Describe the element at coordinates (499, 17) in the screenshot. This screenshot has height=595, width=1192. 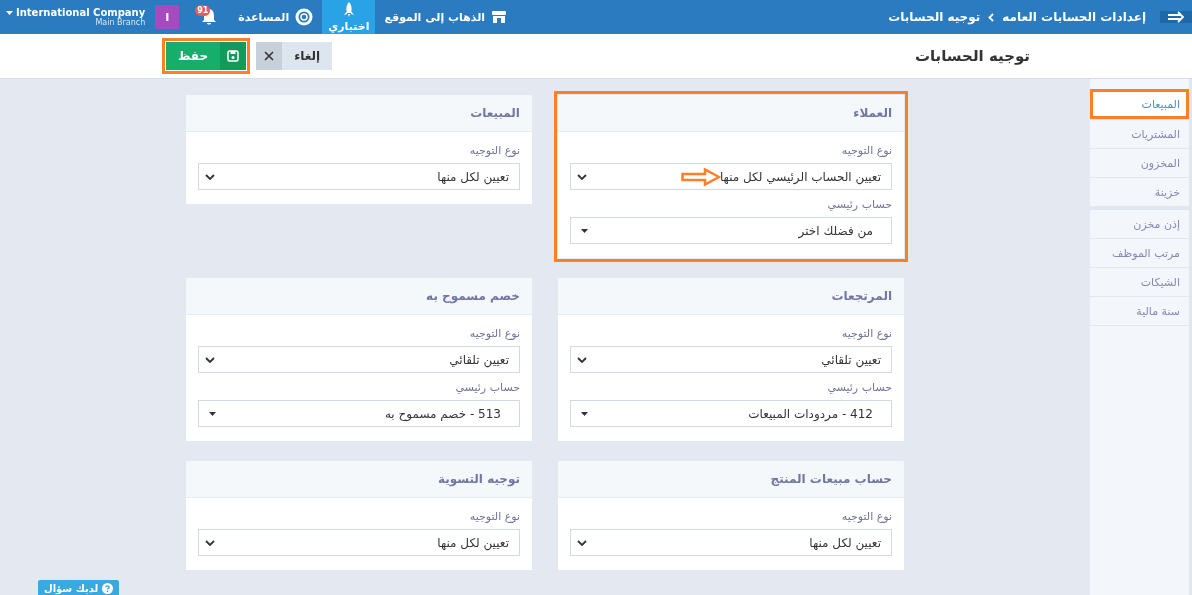
I see `store-icon` at that location.